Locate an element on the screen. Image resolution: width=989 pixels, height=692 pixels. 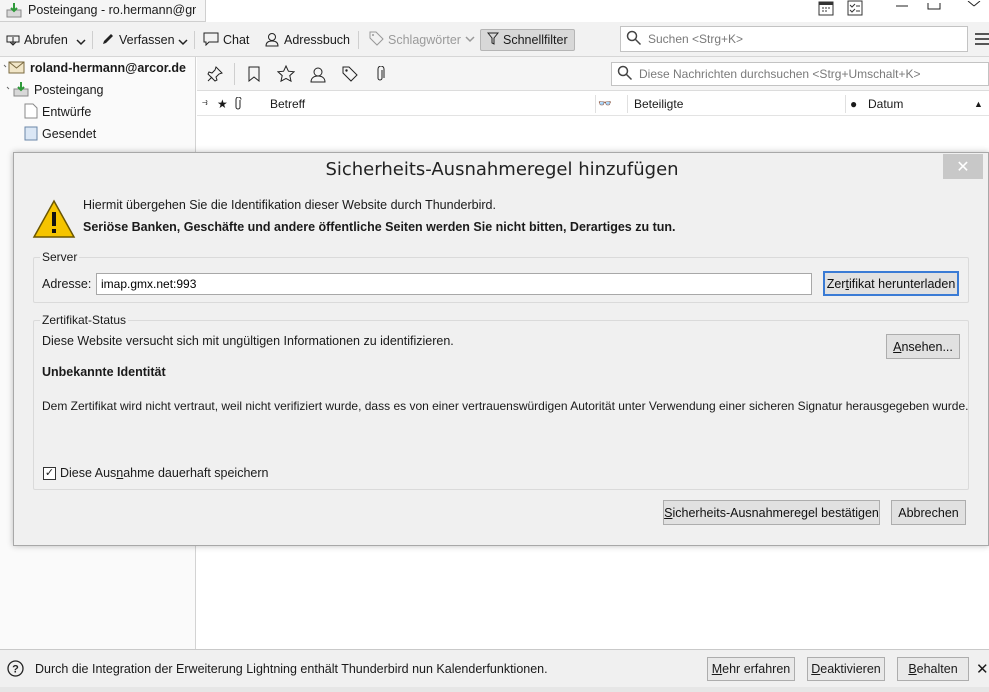
certificate-status-label: Zertifikat-Status is located at coordinates (84, 320).